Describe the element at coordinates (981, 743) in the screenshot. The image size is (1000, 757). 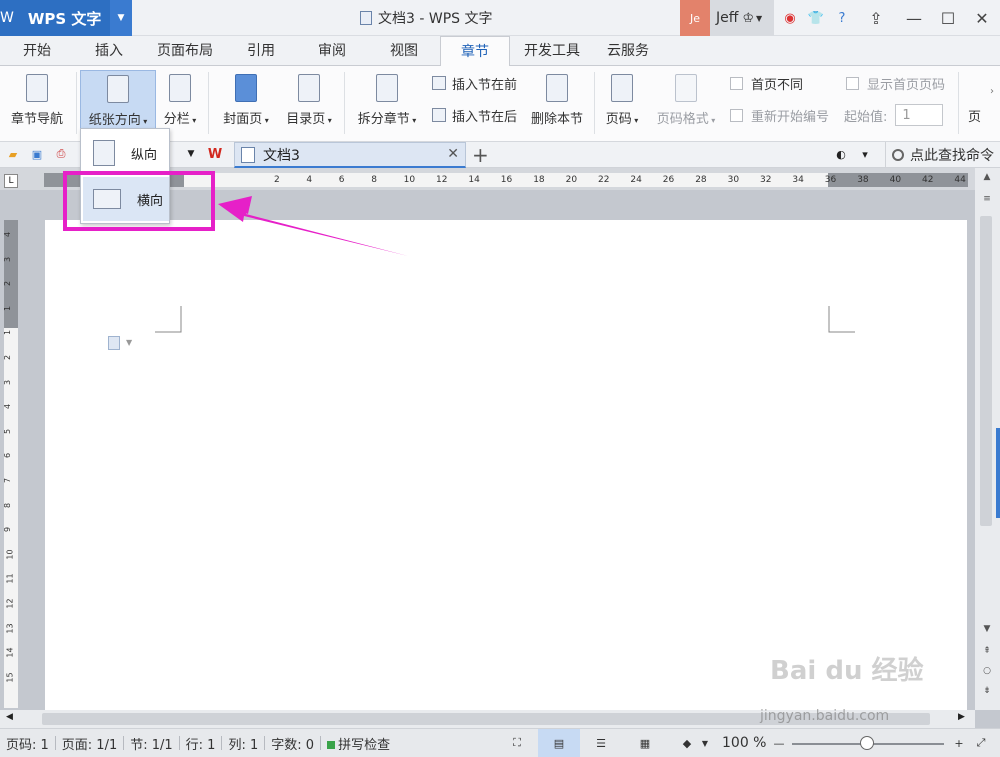
I see `fit-window-icon: ⤢` at that location.